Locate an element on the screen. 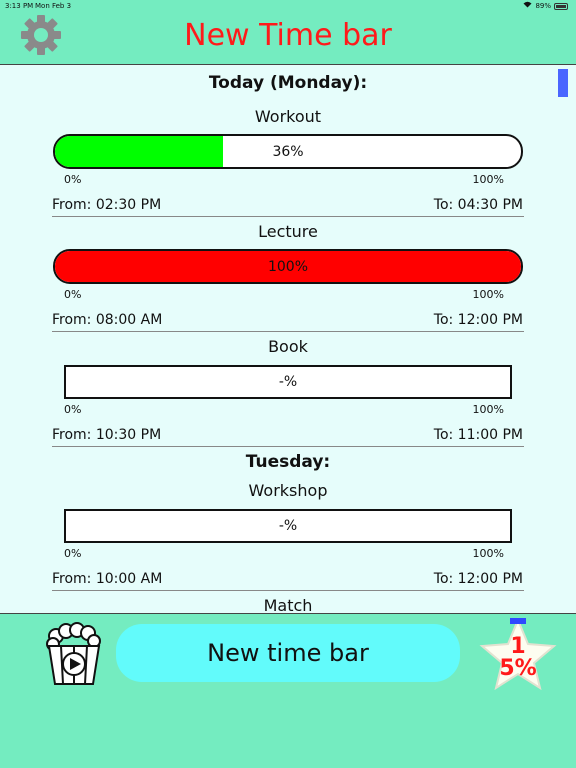  from-time: From: 08:00 AM is located at coordinates (107, 320).